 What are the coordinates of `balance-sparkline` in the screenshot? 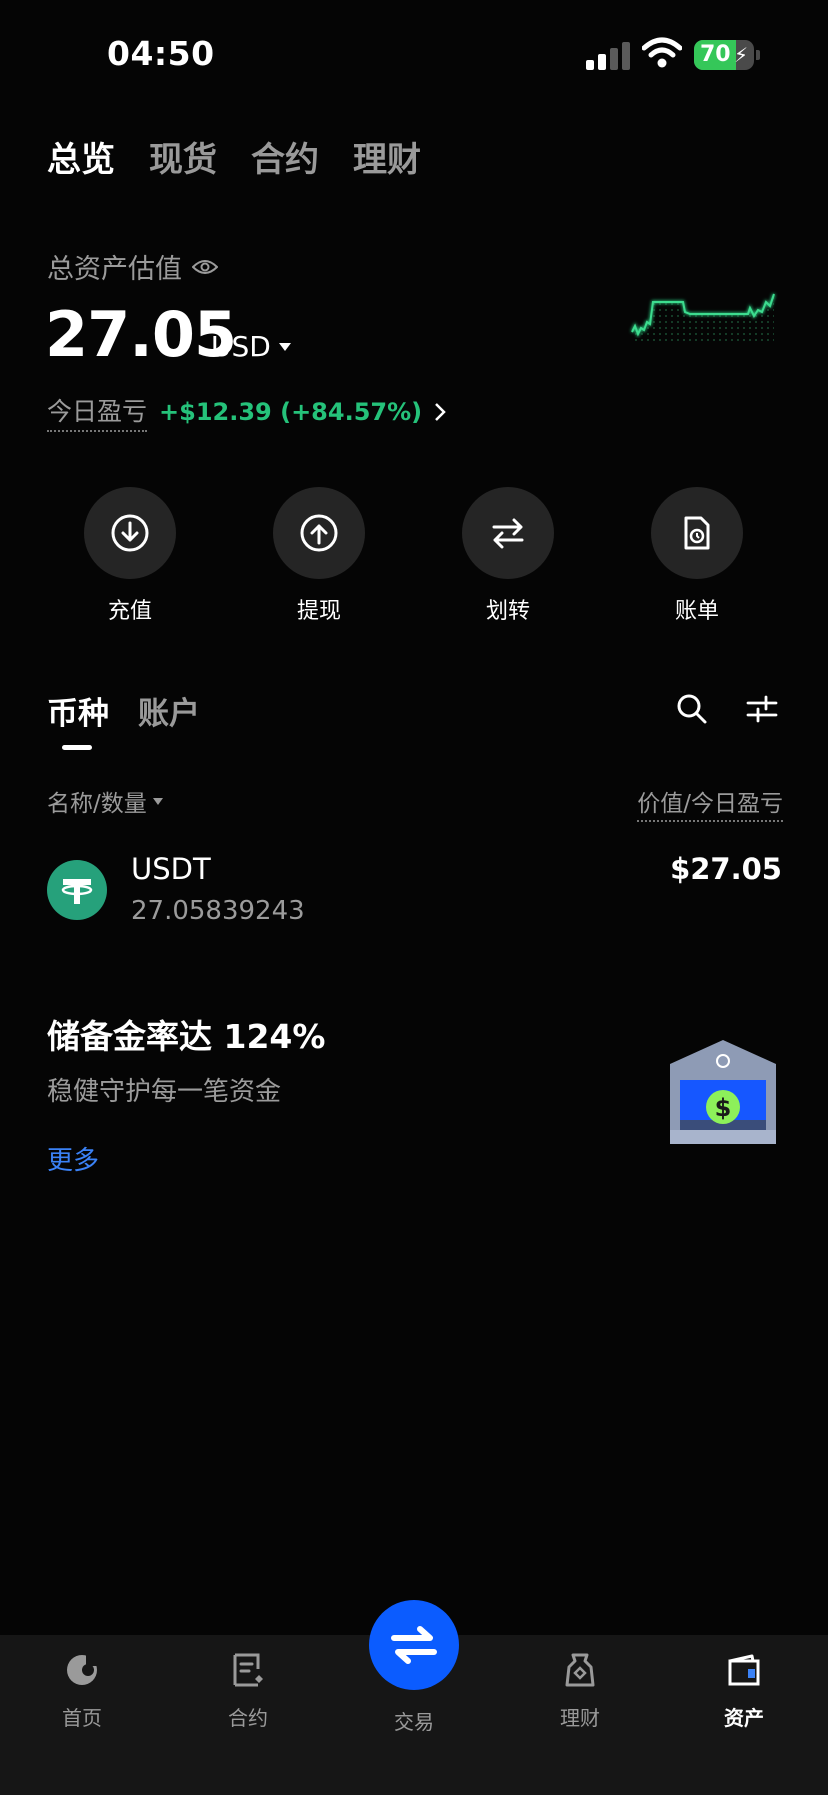 It's located at (703, 314).